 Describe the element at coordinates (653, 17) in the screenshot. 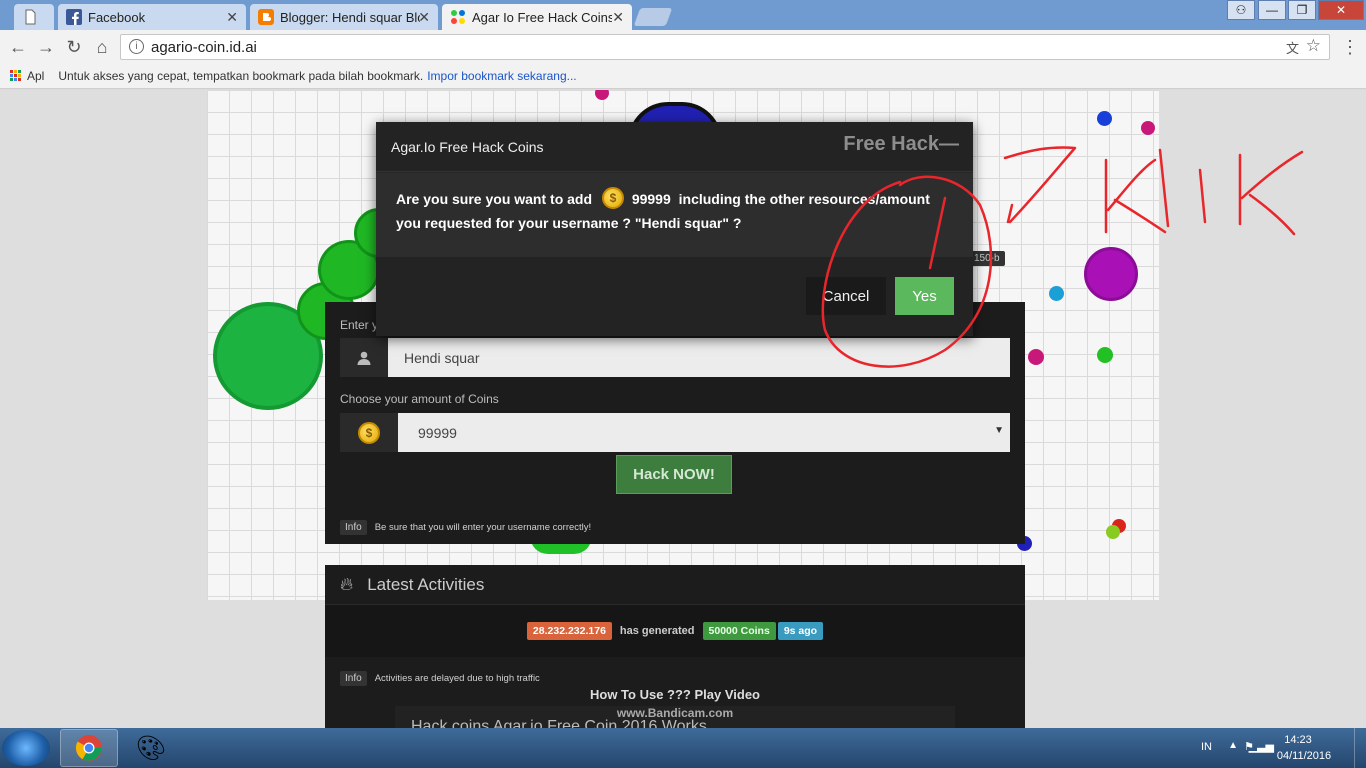

I see `new-tab-button` at that location.